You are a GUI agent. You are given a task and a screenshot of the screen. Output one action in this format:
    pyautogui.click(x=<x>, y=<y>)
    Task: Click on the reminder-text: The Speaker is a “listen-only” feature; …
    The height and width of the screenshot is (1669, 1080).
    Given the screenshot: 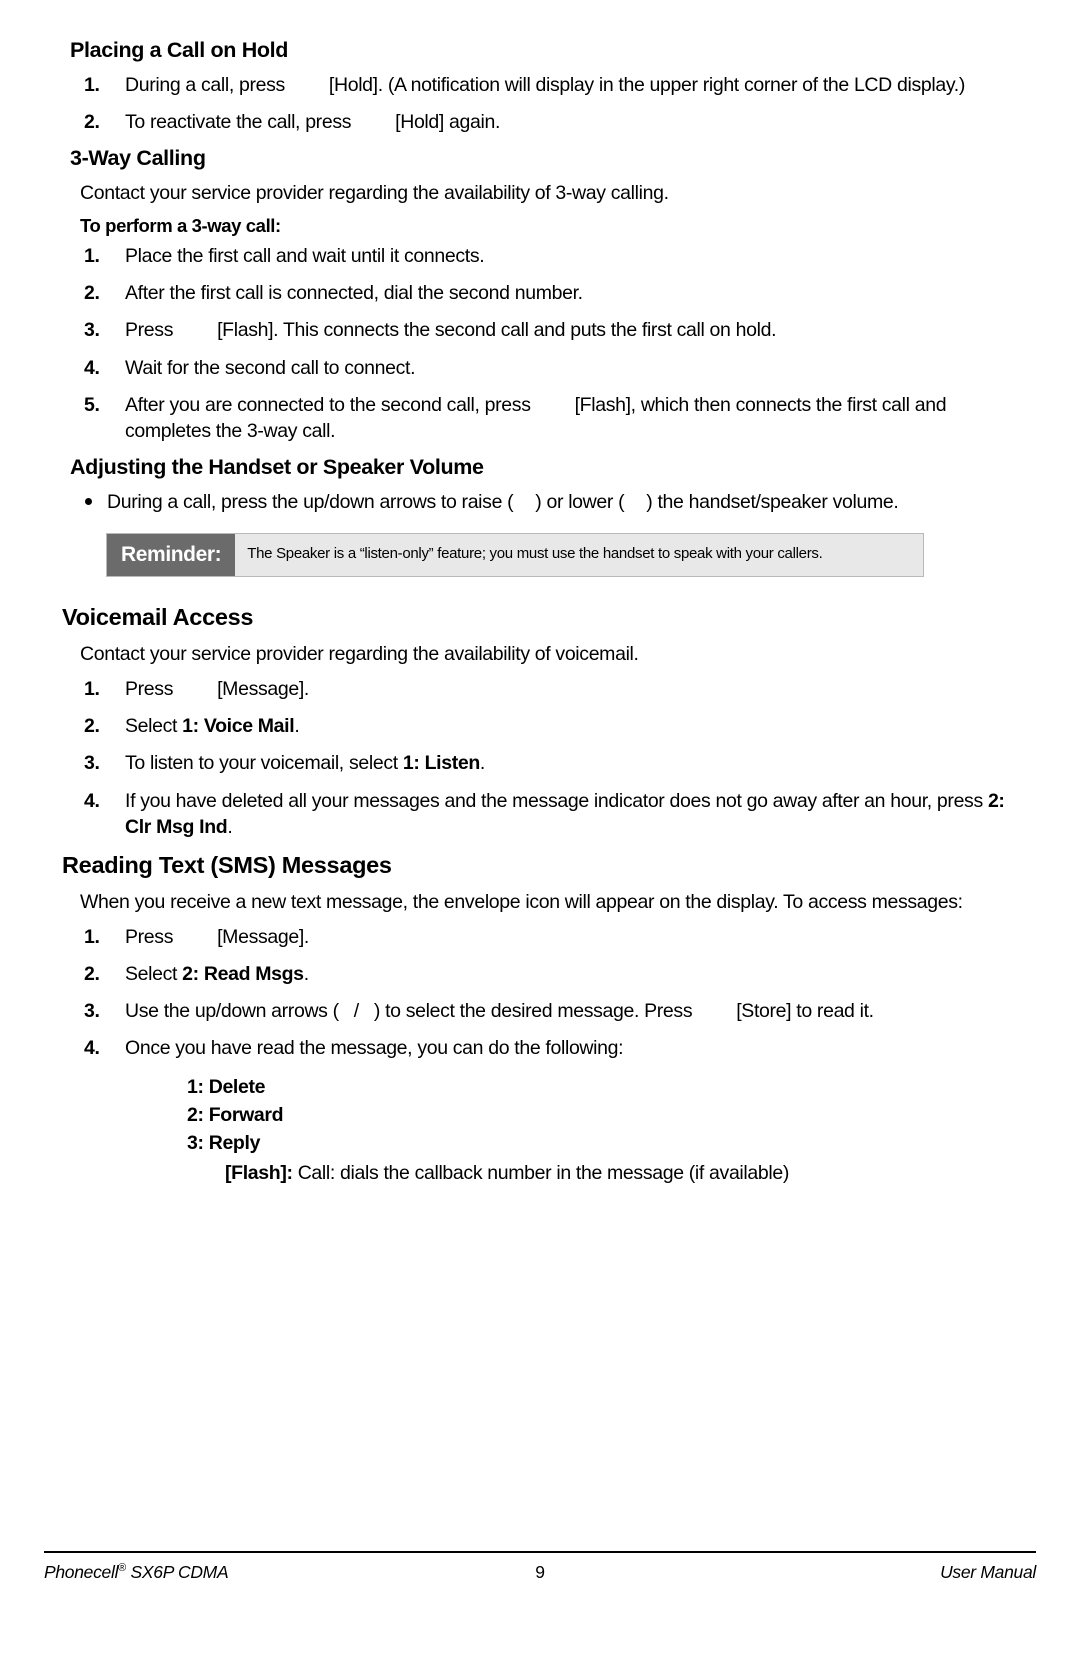 What is the action you would take?
    pyautogui.click(x=579, y=554)
    